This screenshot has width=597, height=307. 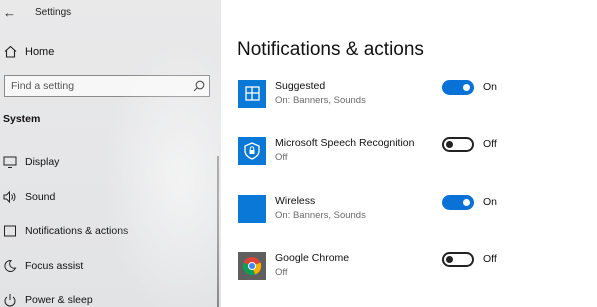 I want to click on sidebar-item-notifications: Notifications & actions, so click(x=107, y=231).